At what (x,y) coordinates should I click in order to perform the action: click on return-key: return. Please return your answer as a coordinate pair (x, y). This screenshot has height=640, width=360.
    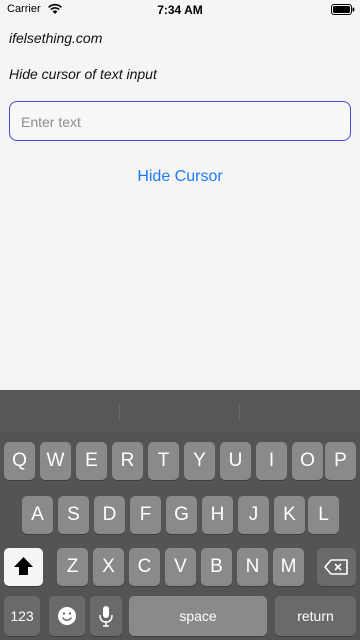
    Looking at the image, I should click on (315, 616).